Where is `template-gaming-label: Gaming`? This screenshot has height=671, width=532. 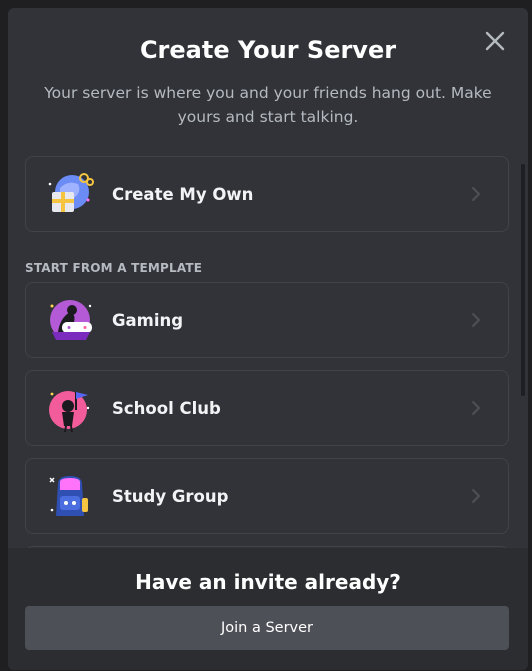
template-gaming-label: Gaming is located at coordinates (148, 320).